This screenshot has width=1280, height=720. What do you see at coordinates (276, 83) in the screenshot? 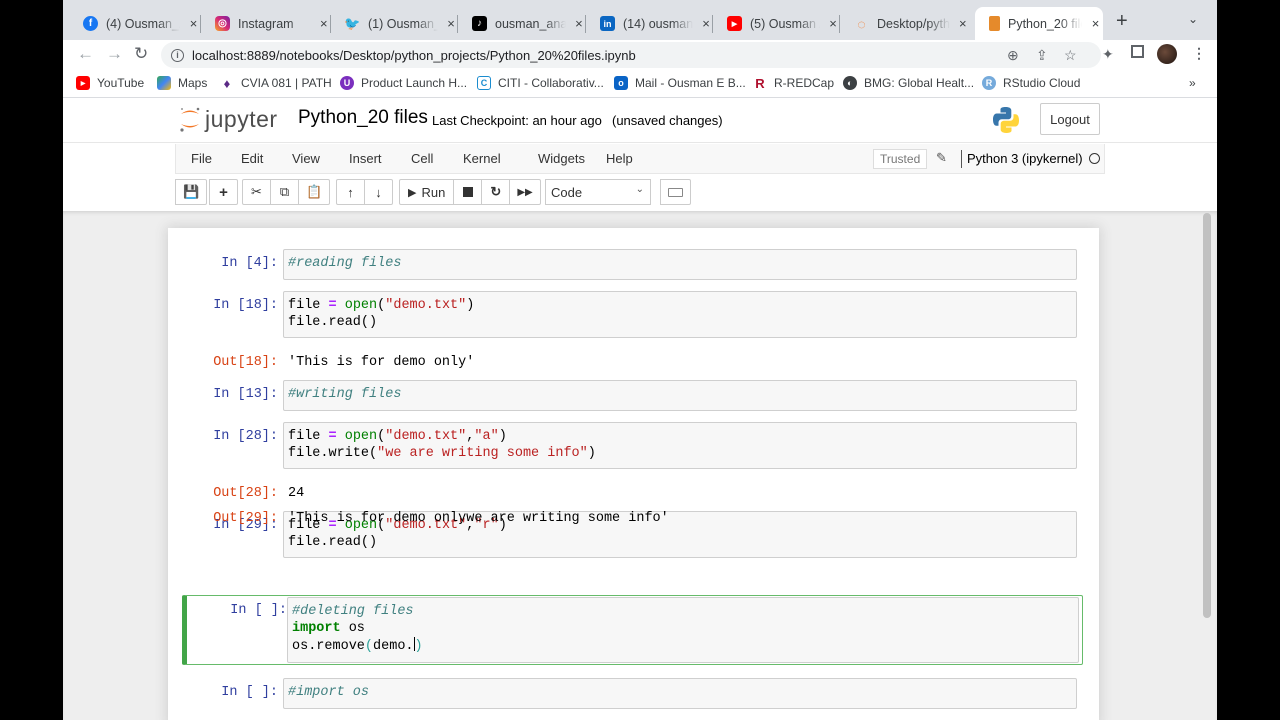
I see `bookmark-cvia: ♦ CVIA 081 | PATH` at bounding box center [276, 83].